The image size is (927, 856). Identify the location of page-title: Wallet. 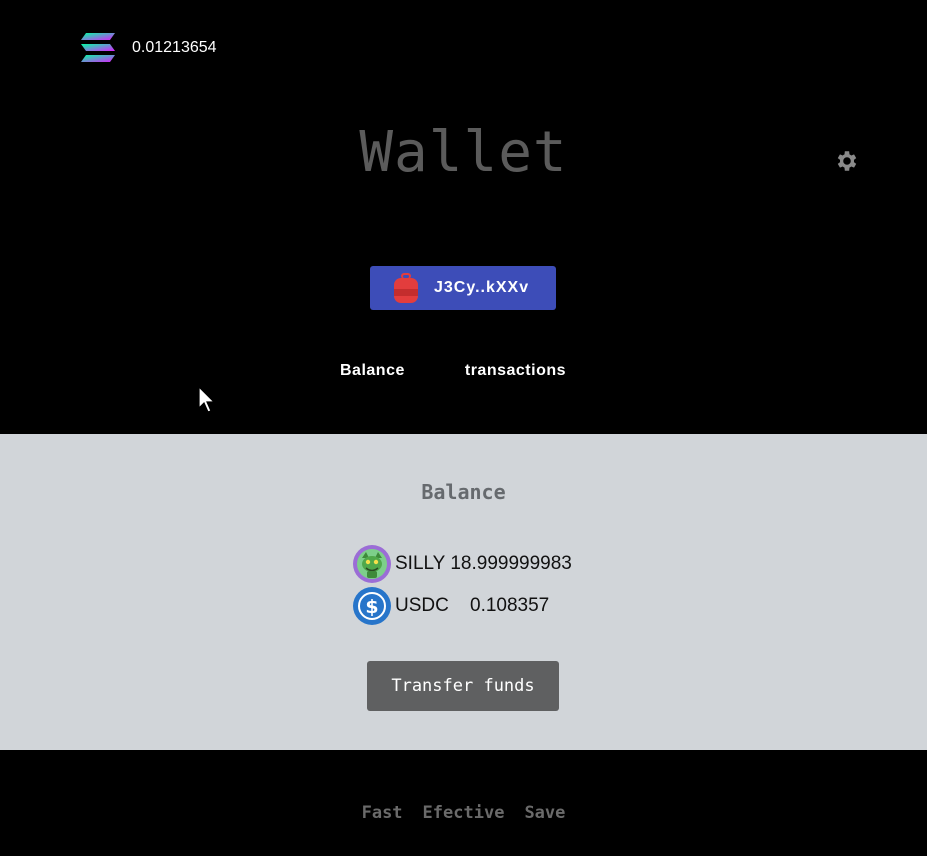
(463, 152).